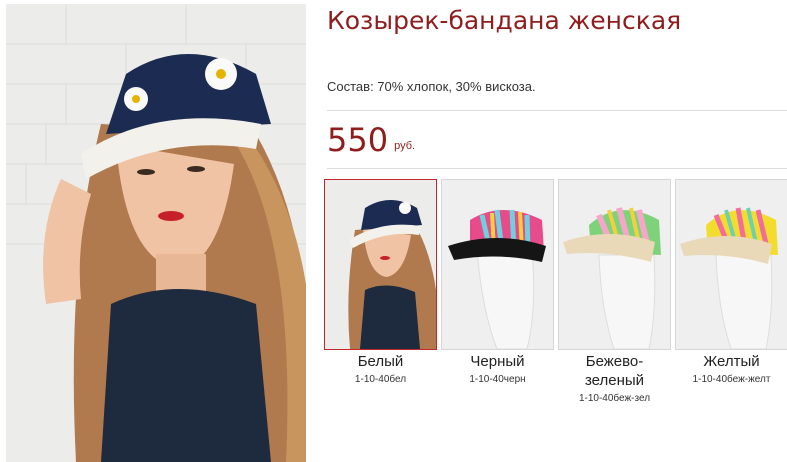 The image size is (787, 462). What do you see at coordinates (731, 361) in the screenshot?
I see `swatch-name: Желтый` at bounding box center [731, 361].